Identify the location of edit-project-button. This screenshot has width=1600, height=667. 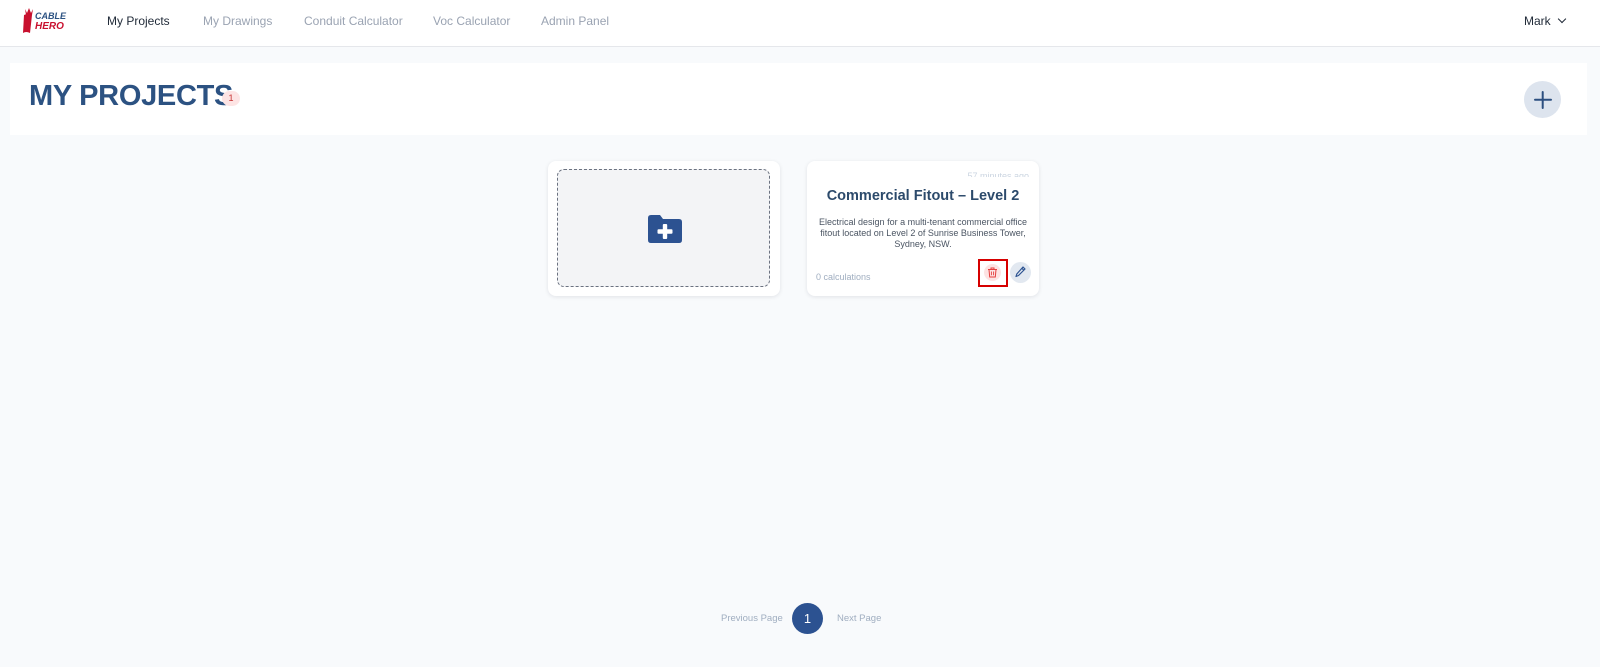
(1020, 272).